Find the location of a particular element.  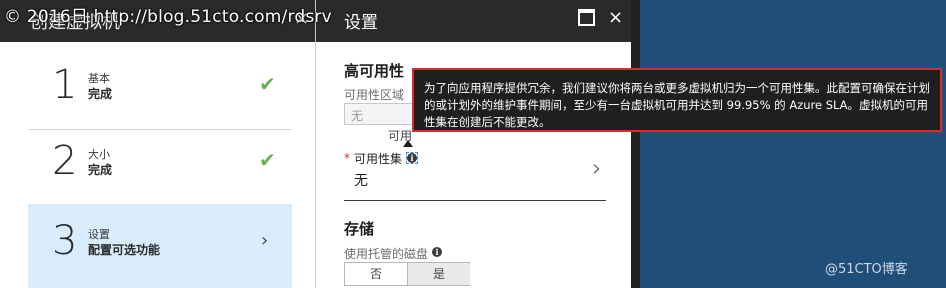

step-settings: 3 设置 配置可选功能 › is located at coordinates (160, 246).